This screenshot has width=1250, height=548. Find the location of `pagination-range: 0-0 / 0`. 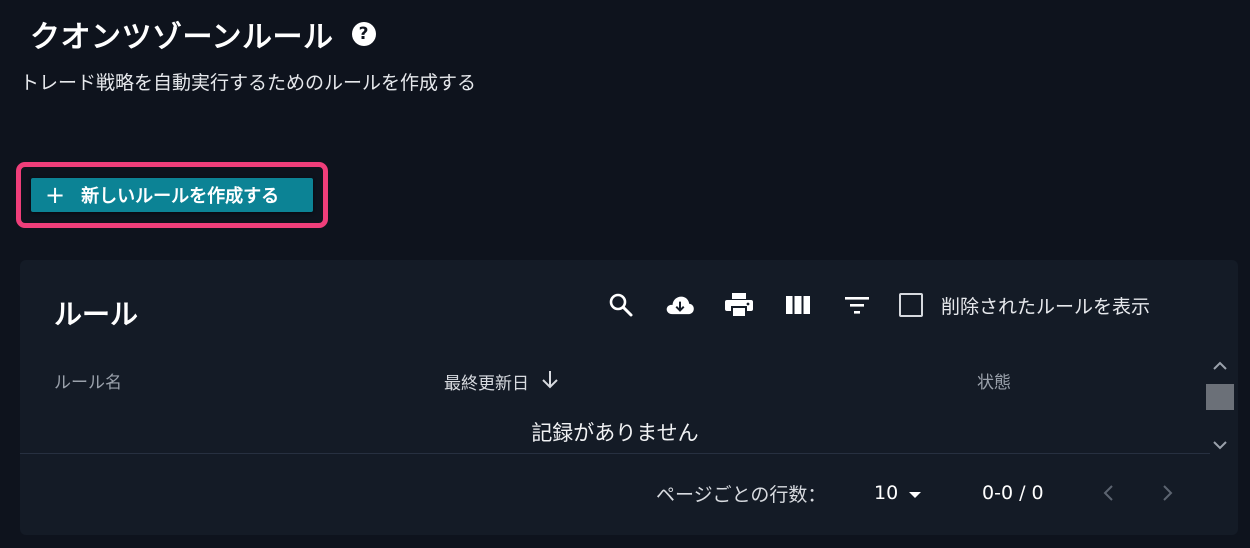

pagination-range: 0-0 / 0 is located at coordinates (1013, 493).